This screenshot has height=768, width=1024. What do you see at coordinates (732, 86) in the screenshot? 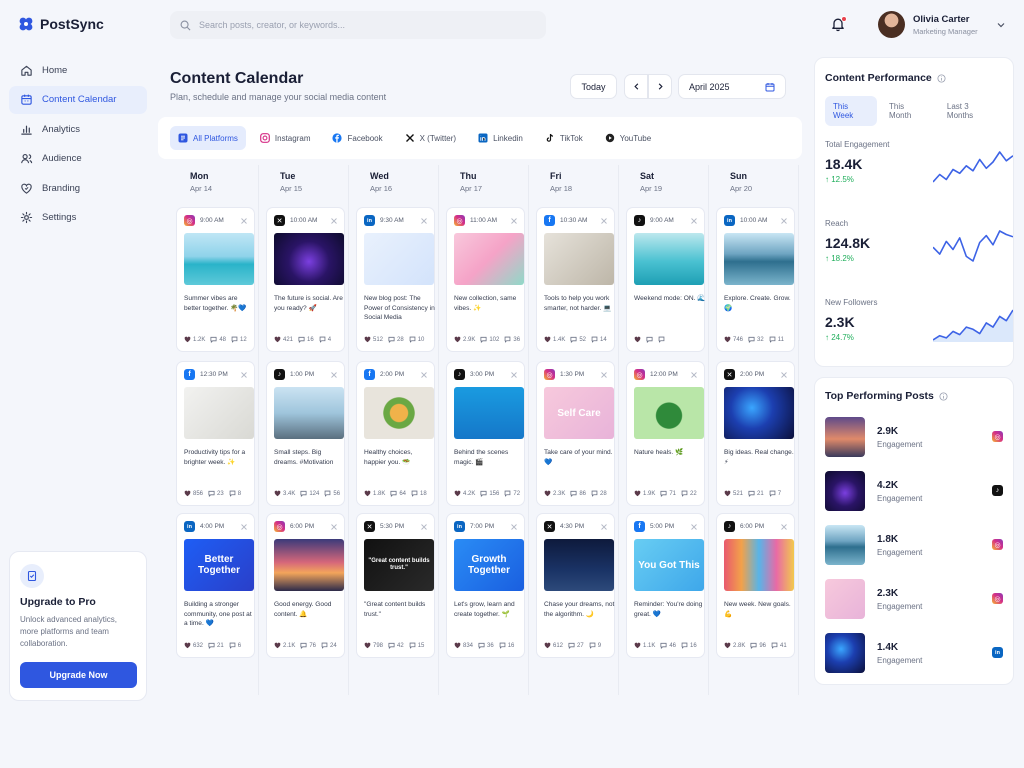
I see `month-picker: April 2025` at bounding box center [732, 86].